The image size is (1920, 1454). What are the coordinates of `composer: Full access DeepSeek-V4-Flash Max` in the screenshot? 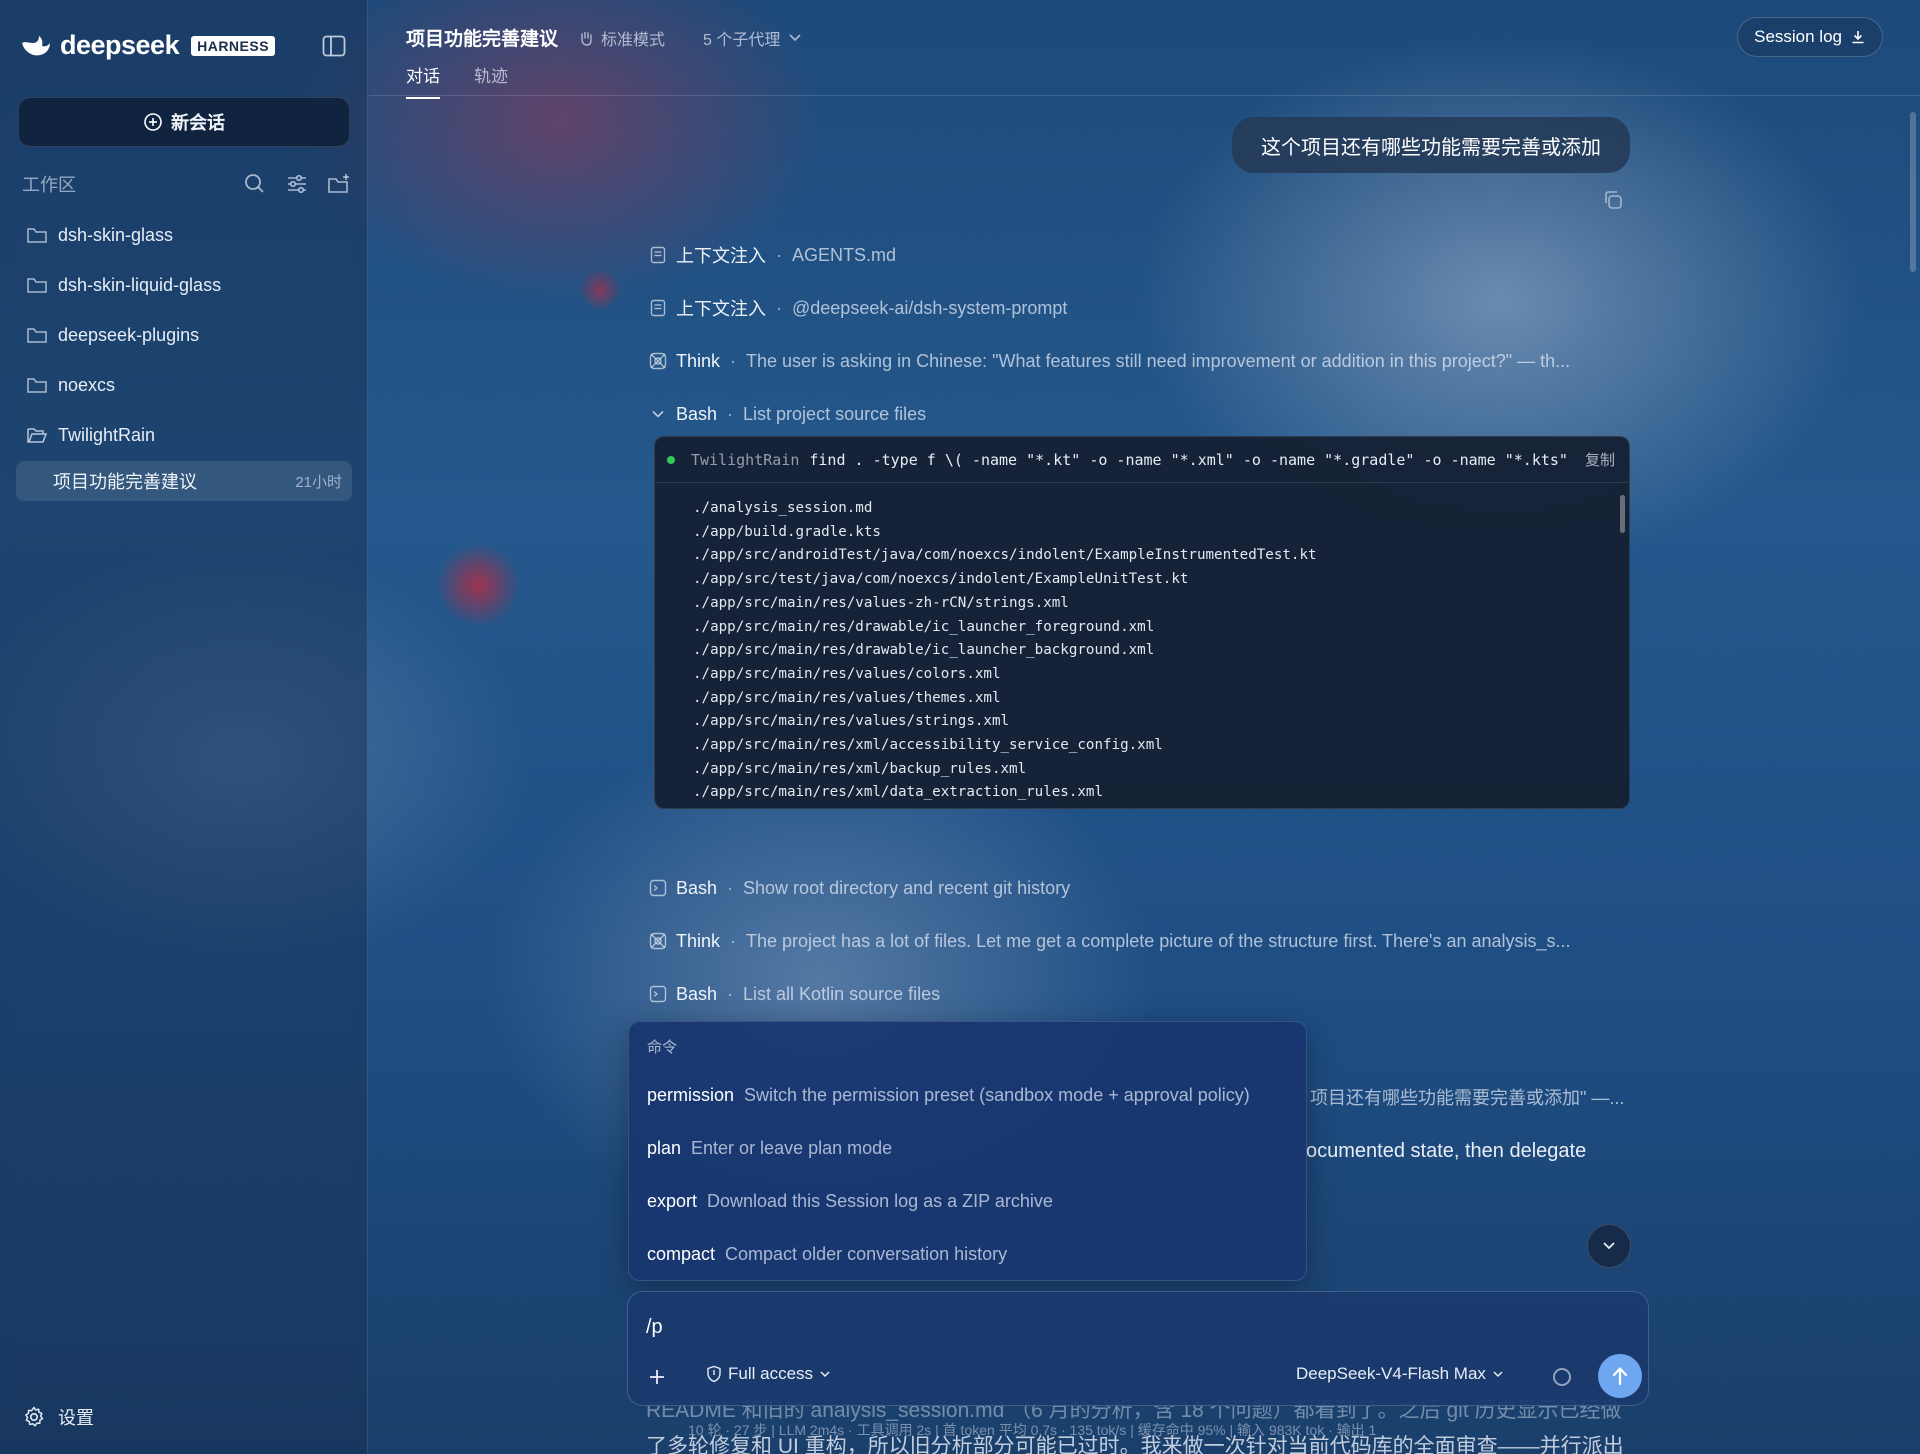 It's located at (1138, 1348).